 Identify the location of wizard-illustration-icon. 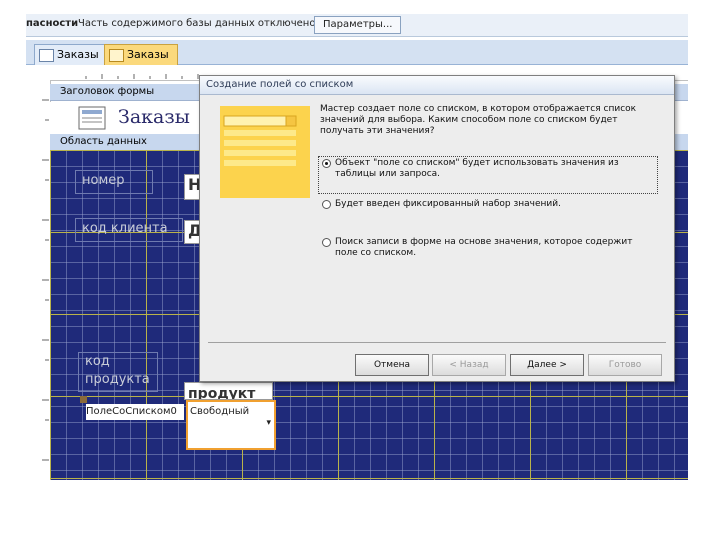
(265, 152).